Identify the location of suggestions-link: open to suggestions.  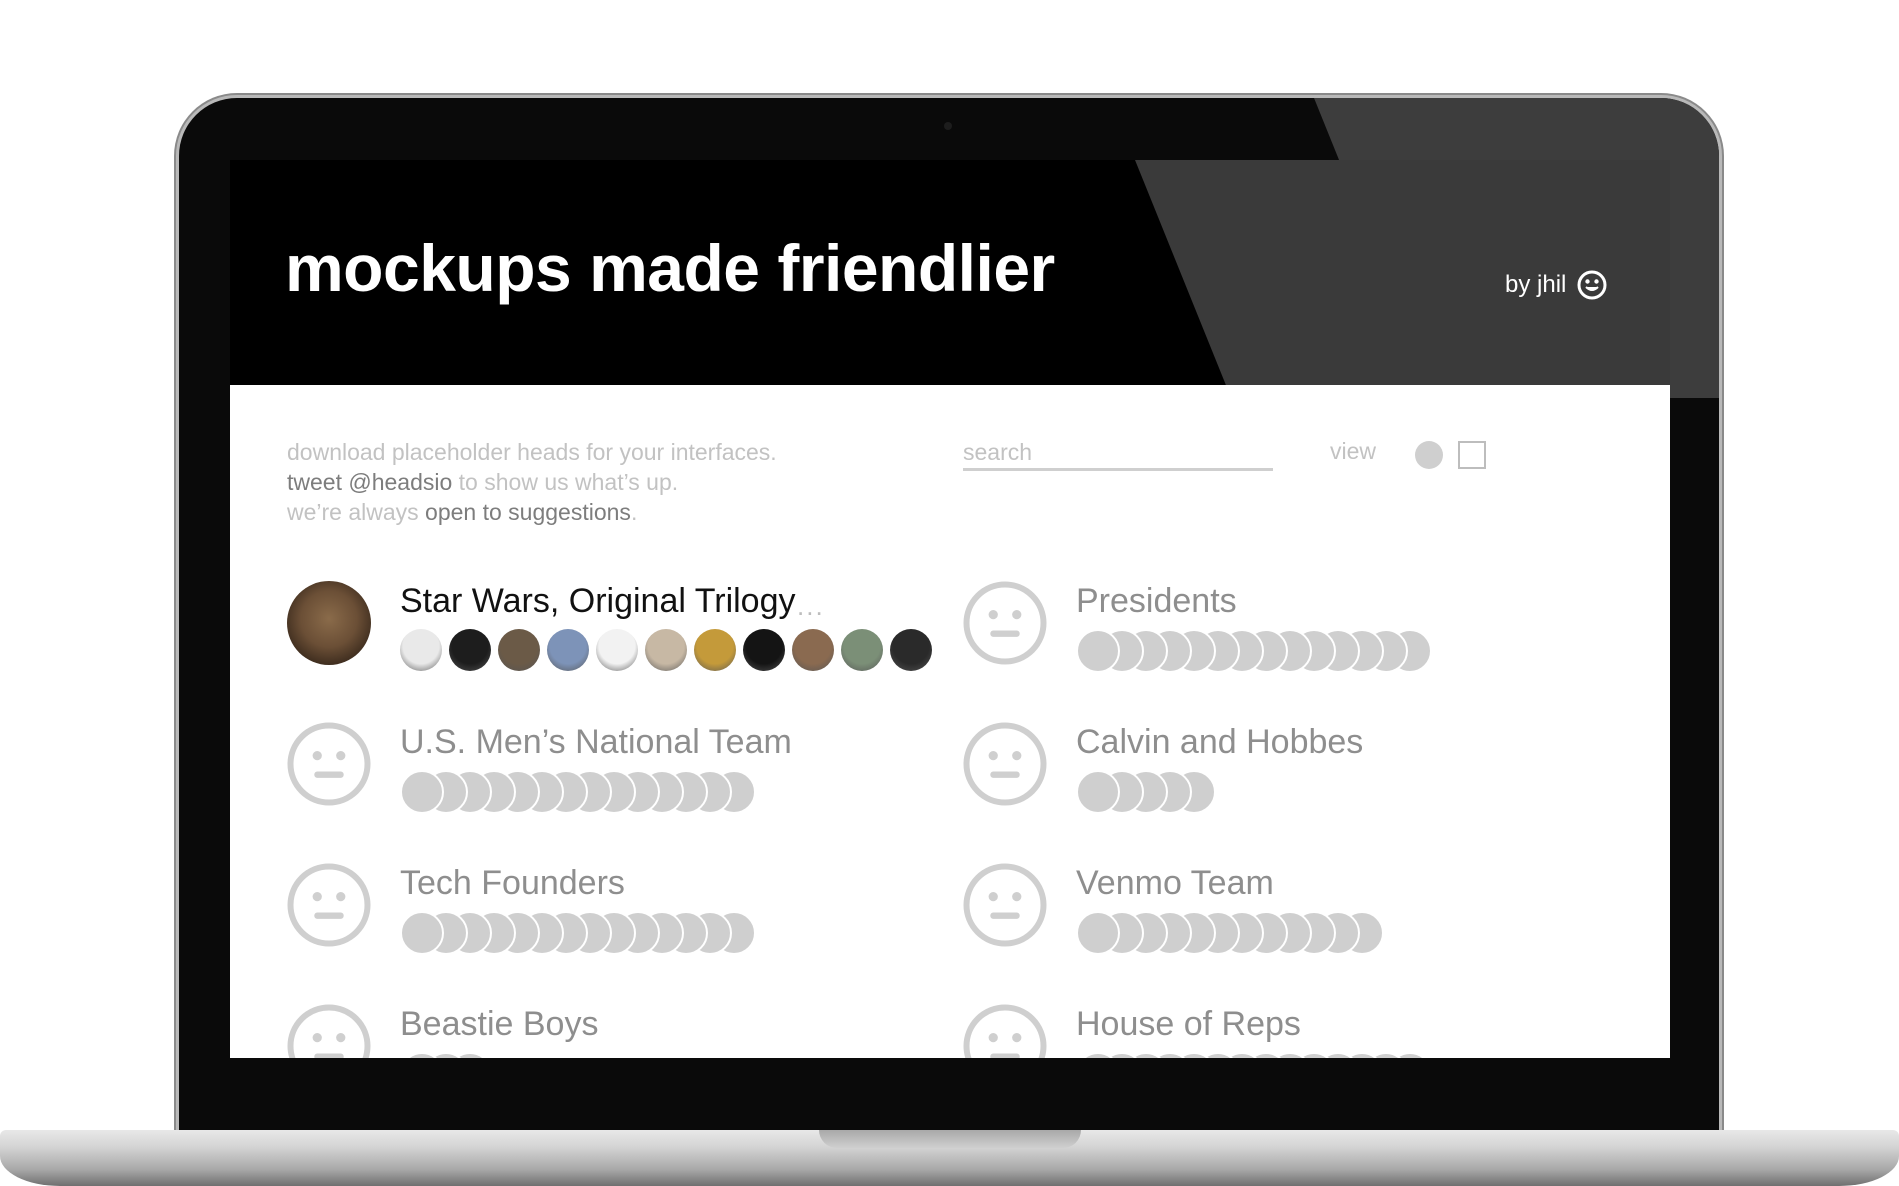
(528, 512).